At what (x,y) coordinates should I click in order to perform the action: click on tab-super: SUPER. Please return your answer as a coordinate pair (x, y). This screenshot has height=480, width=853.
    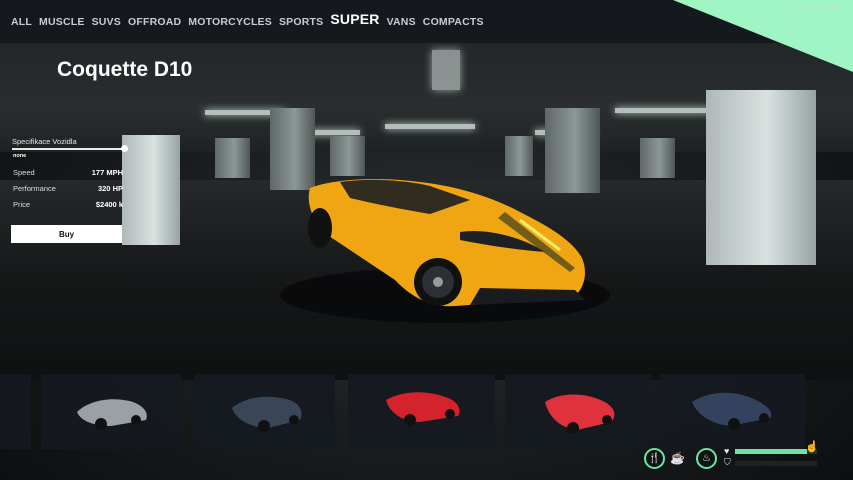
    Looking at the image, I should click on (354, 19).